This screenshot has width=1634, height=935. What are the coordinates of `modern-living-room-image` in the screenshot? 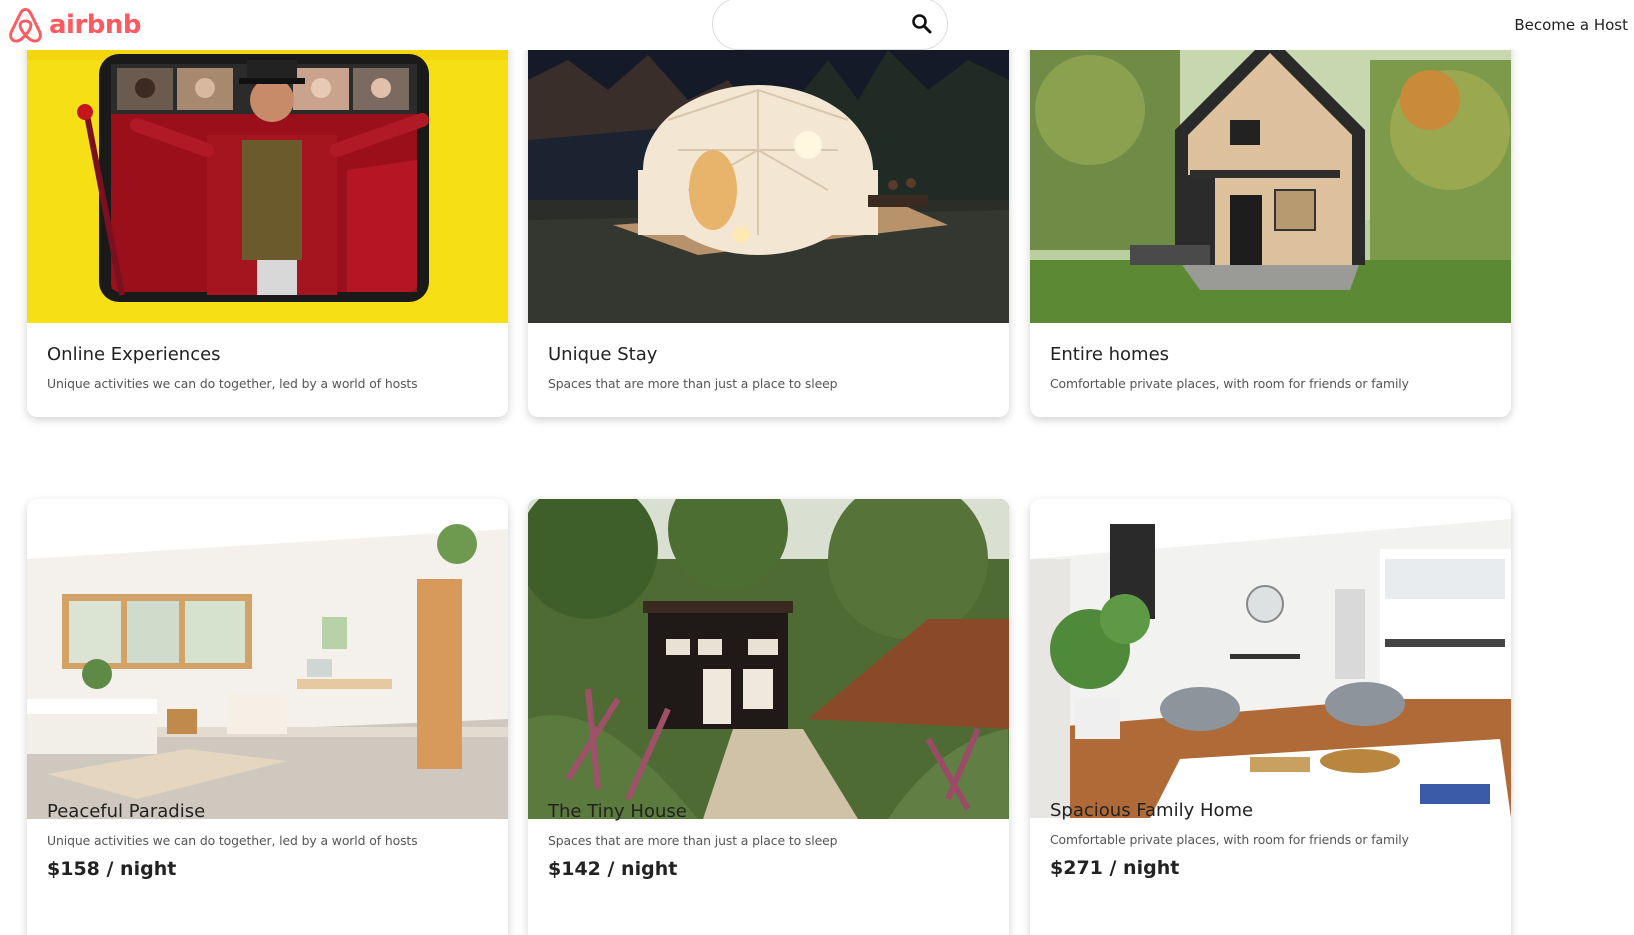 It's located at (1270, 658).